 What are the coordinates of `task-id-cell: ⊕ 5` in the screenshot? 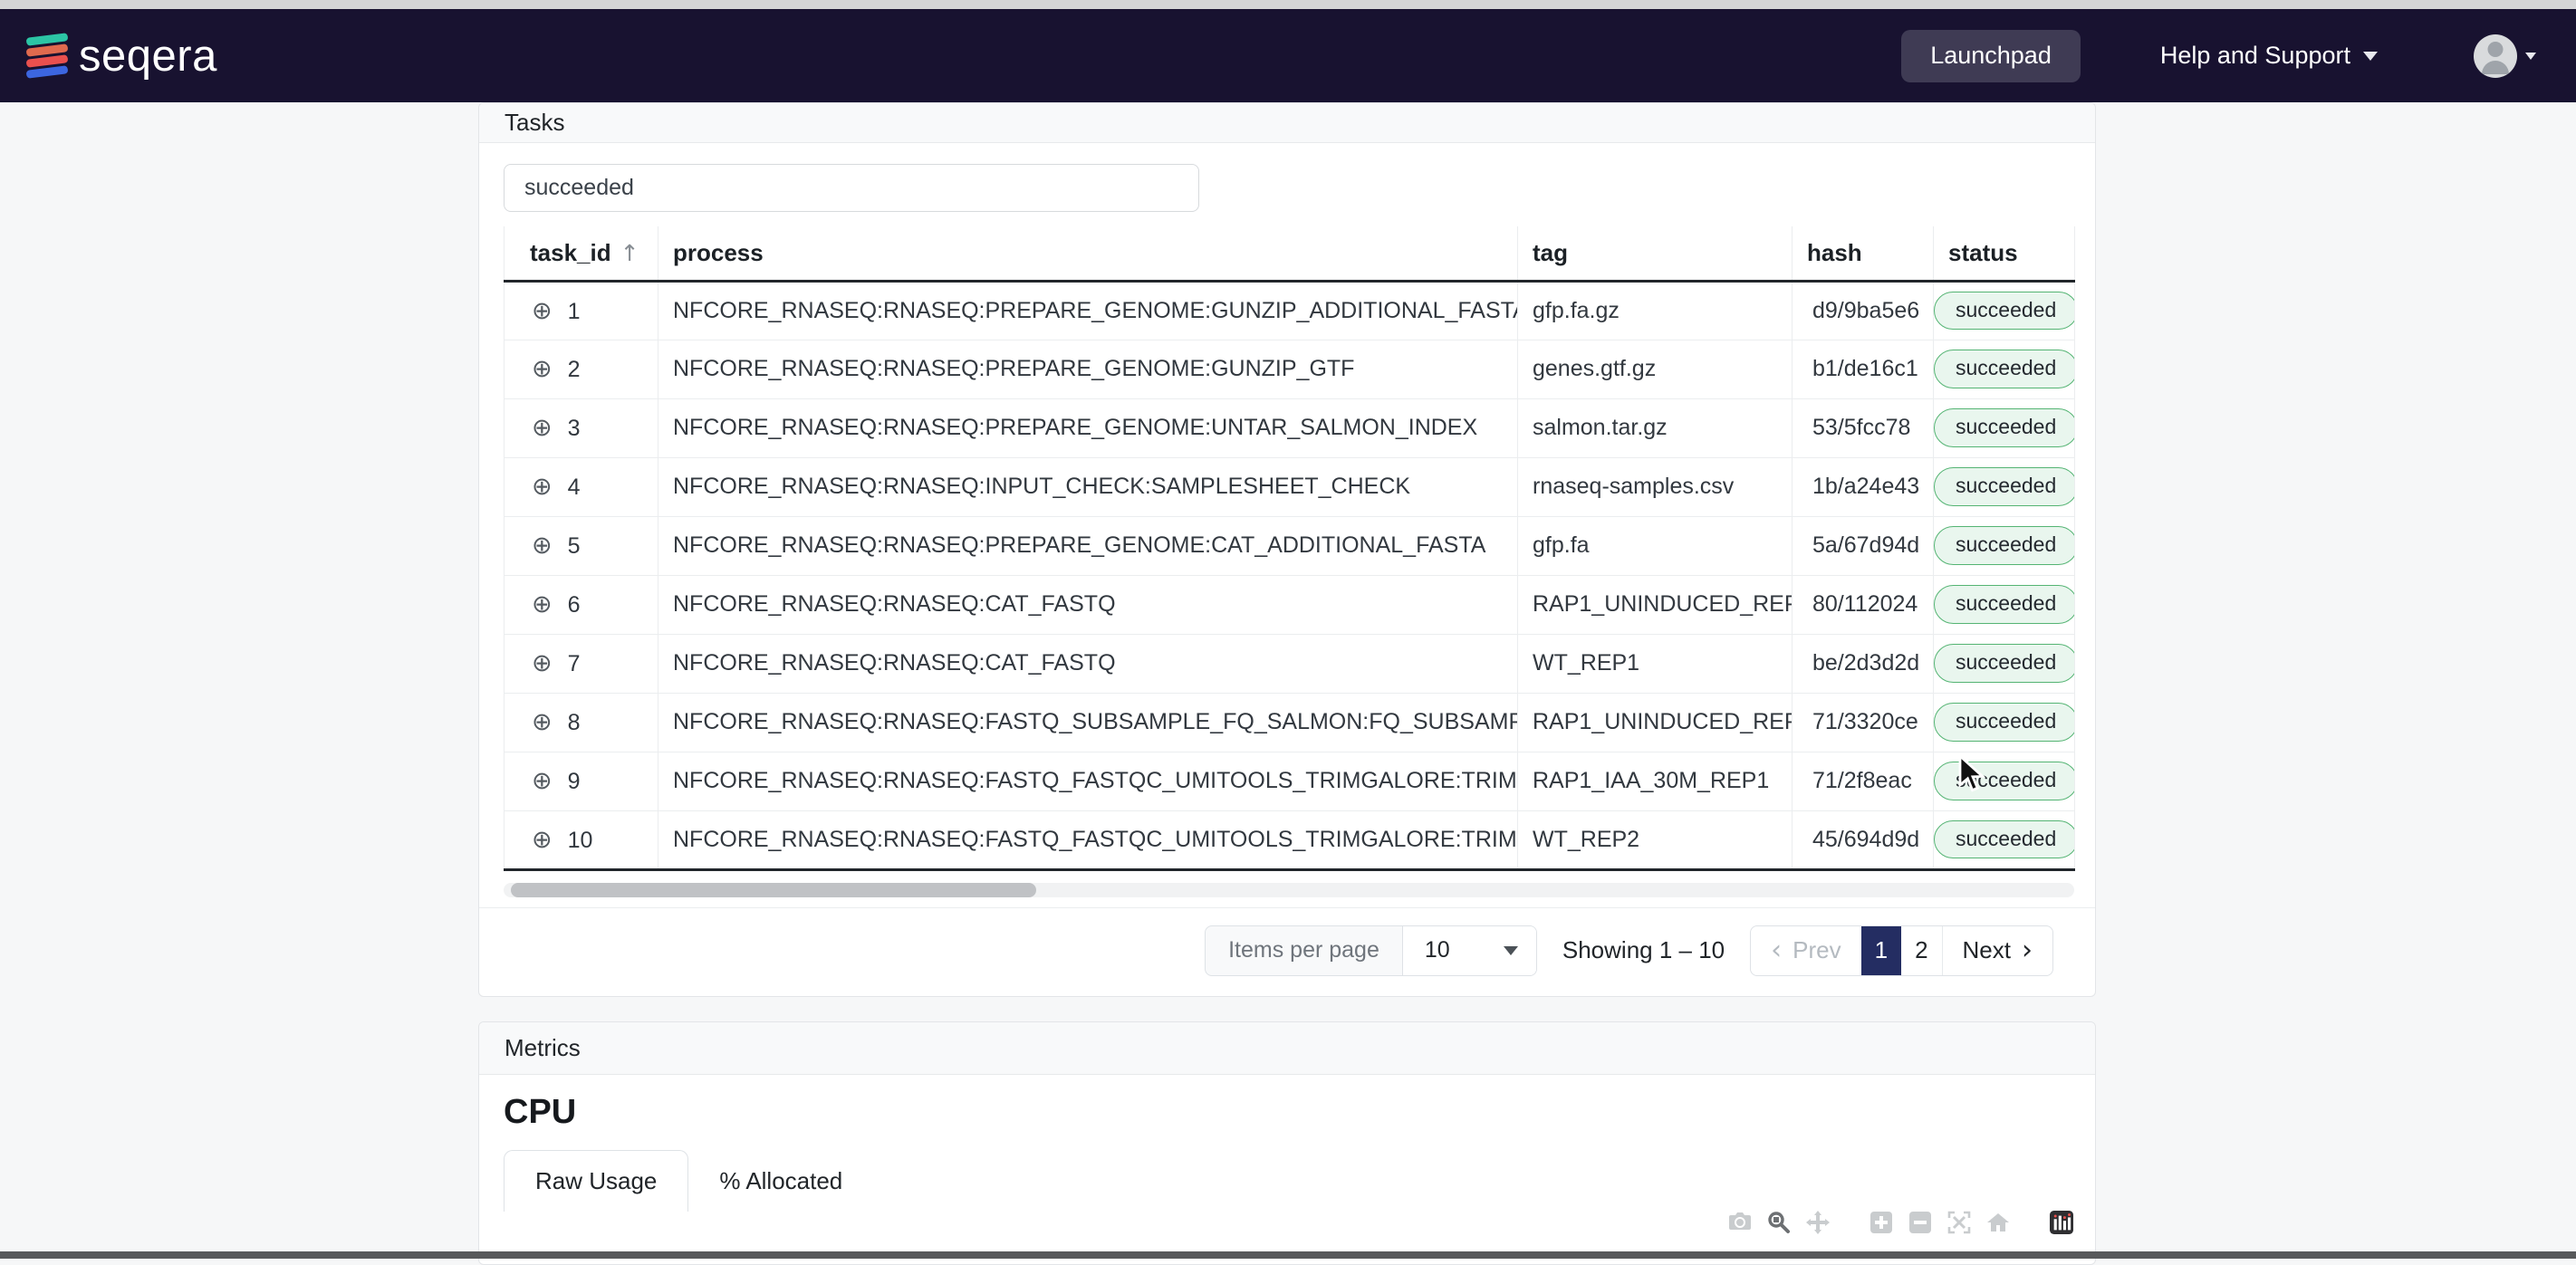 It's located at (581, 546).